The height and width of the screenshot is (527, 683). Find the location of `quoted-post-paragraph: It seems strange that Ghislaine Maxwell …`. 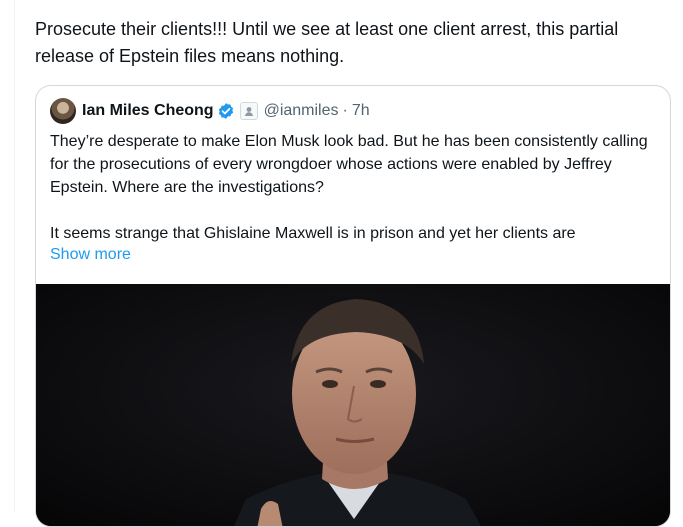

quoted-post-paragraph: It seems strange that Ghislaine Maxwell … is located at coordinates (313, 233).